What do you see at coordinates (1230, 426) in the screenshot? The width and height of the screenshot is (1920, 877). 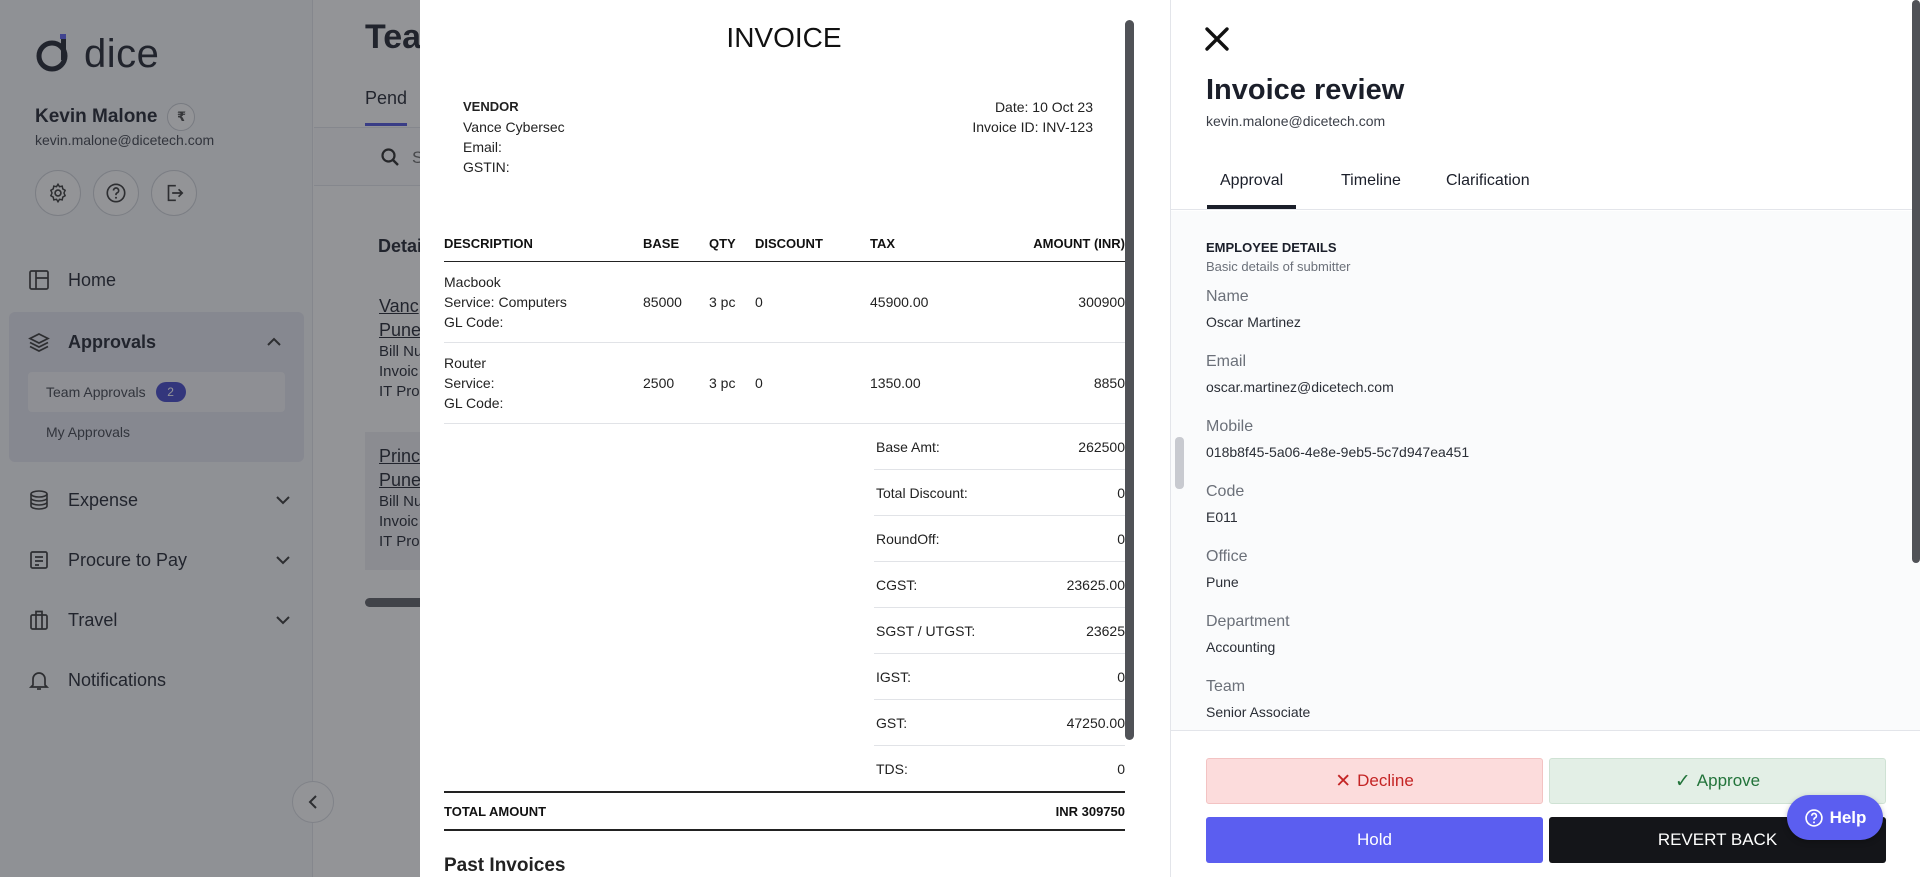 I see `field-label: Mobile` at bounding box center [1230, 426].